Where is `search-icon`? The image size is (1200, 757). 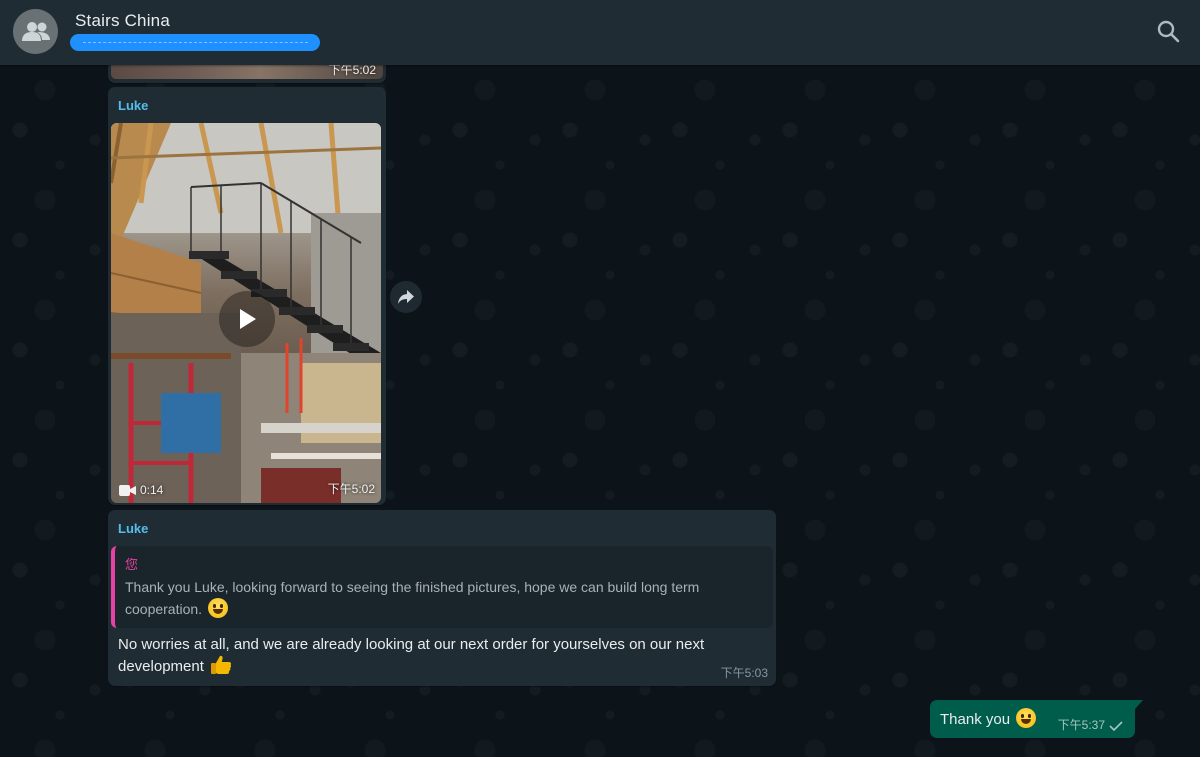 search-icon is located at coordinates (1168, 31).